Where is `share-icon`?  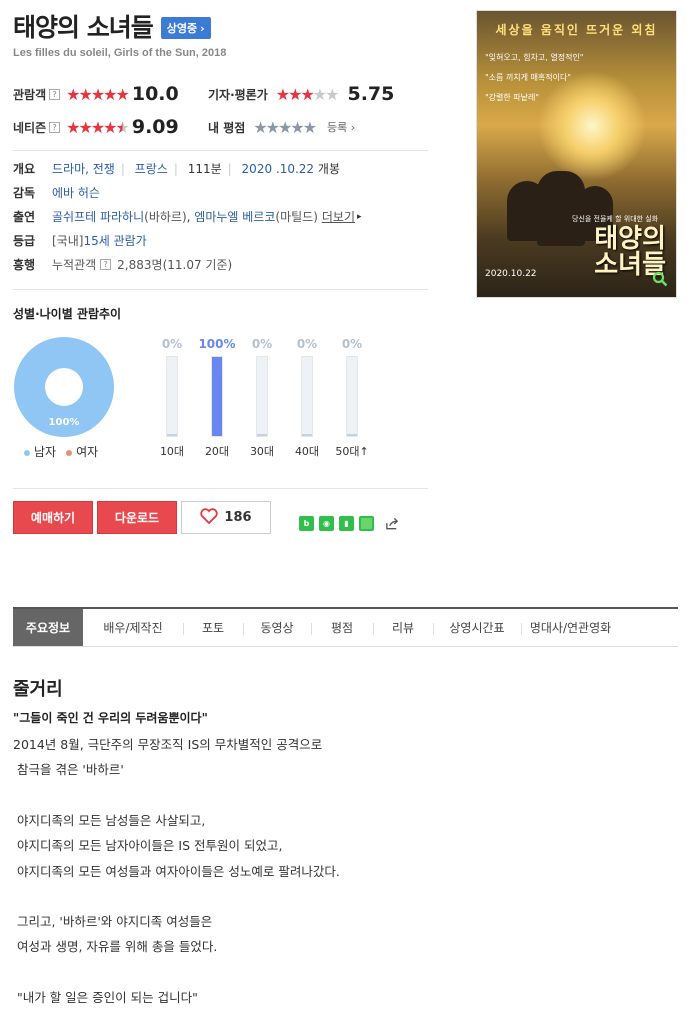 share-icon is located at coordinates (392, 523).